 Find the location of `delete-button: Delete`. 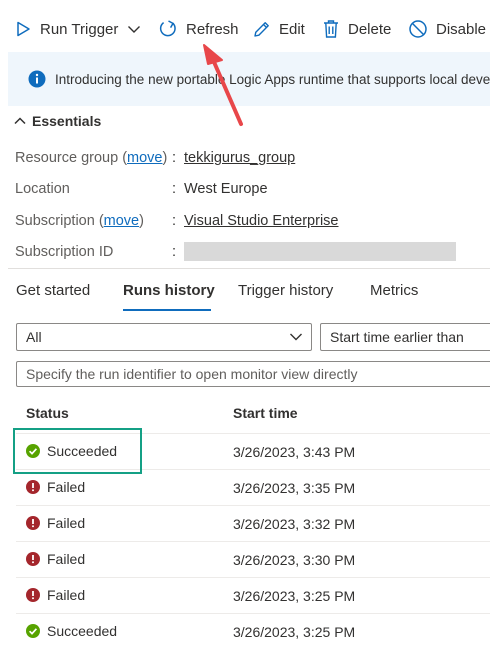

delete-button: Delete is located at coordinates (356, 29).